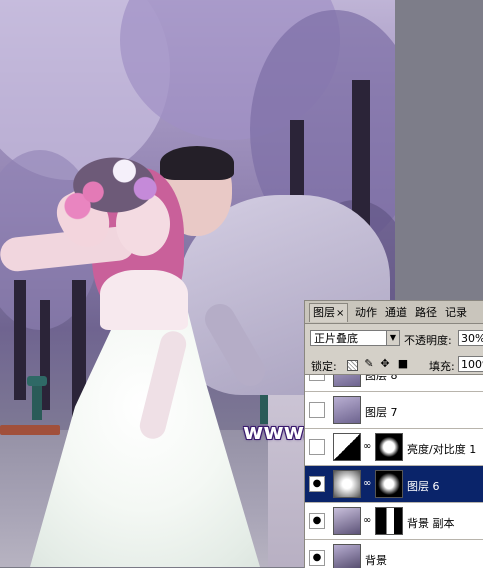 This screenshot has height=568, width=483. I want to click on lock-transparent-icon, so click(352, 365).